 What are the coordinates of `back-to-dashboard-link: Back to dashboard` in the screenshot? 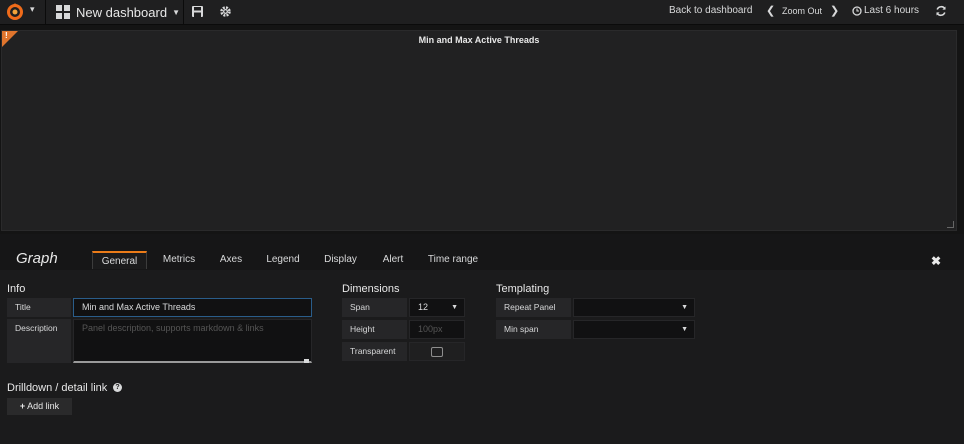 It's located at (710, 10).